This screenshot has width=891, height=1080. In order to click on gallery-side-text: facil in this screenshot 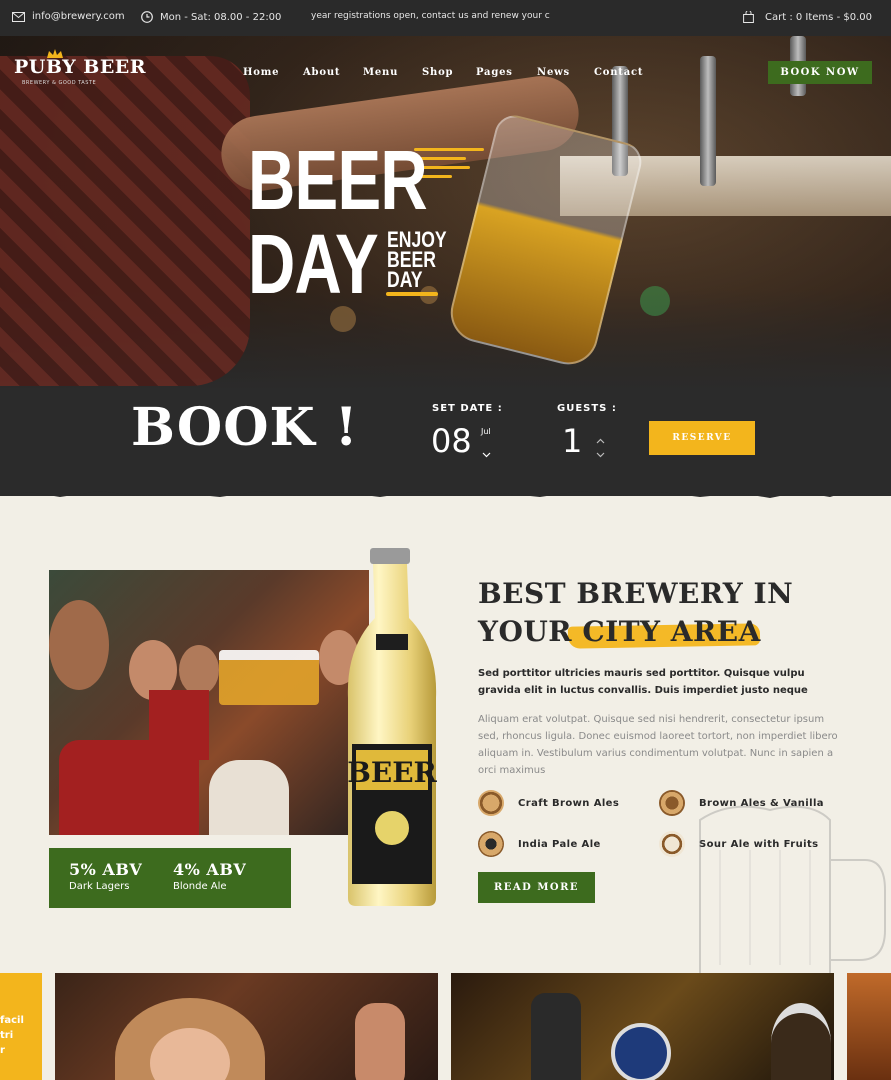, I will do `click(12, 1020)`.